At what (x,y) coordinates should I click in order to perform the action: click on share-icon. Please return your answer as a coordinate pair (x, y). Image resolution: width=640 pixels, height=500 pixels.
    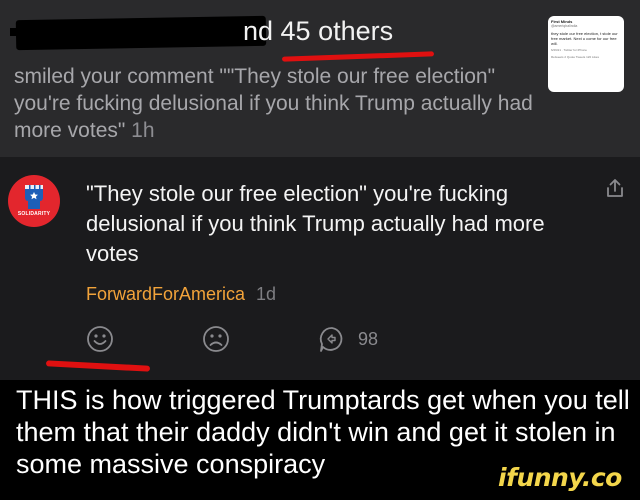
    Looking at the image, I should click on (615, 188).